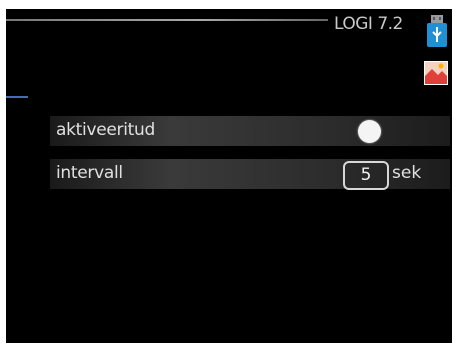 The image size is (457, 347). What do you see at coordinates (436, 73) in the screenshot?
I see `image-icon` at bounding box center [436, 73].